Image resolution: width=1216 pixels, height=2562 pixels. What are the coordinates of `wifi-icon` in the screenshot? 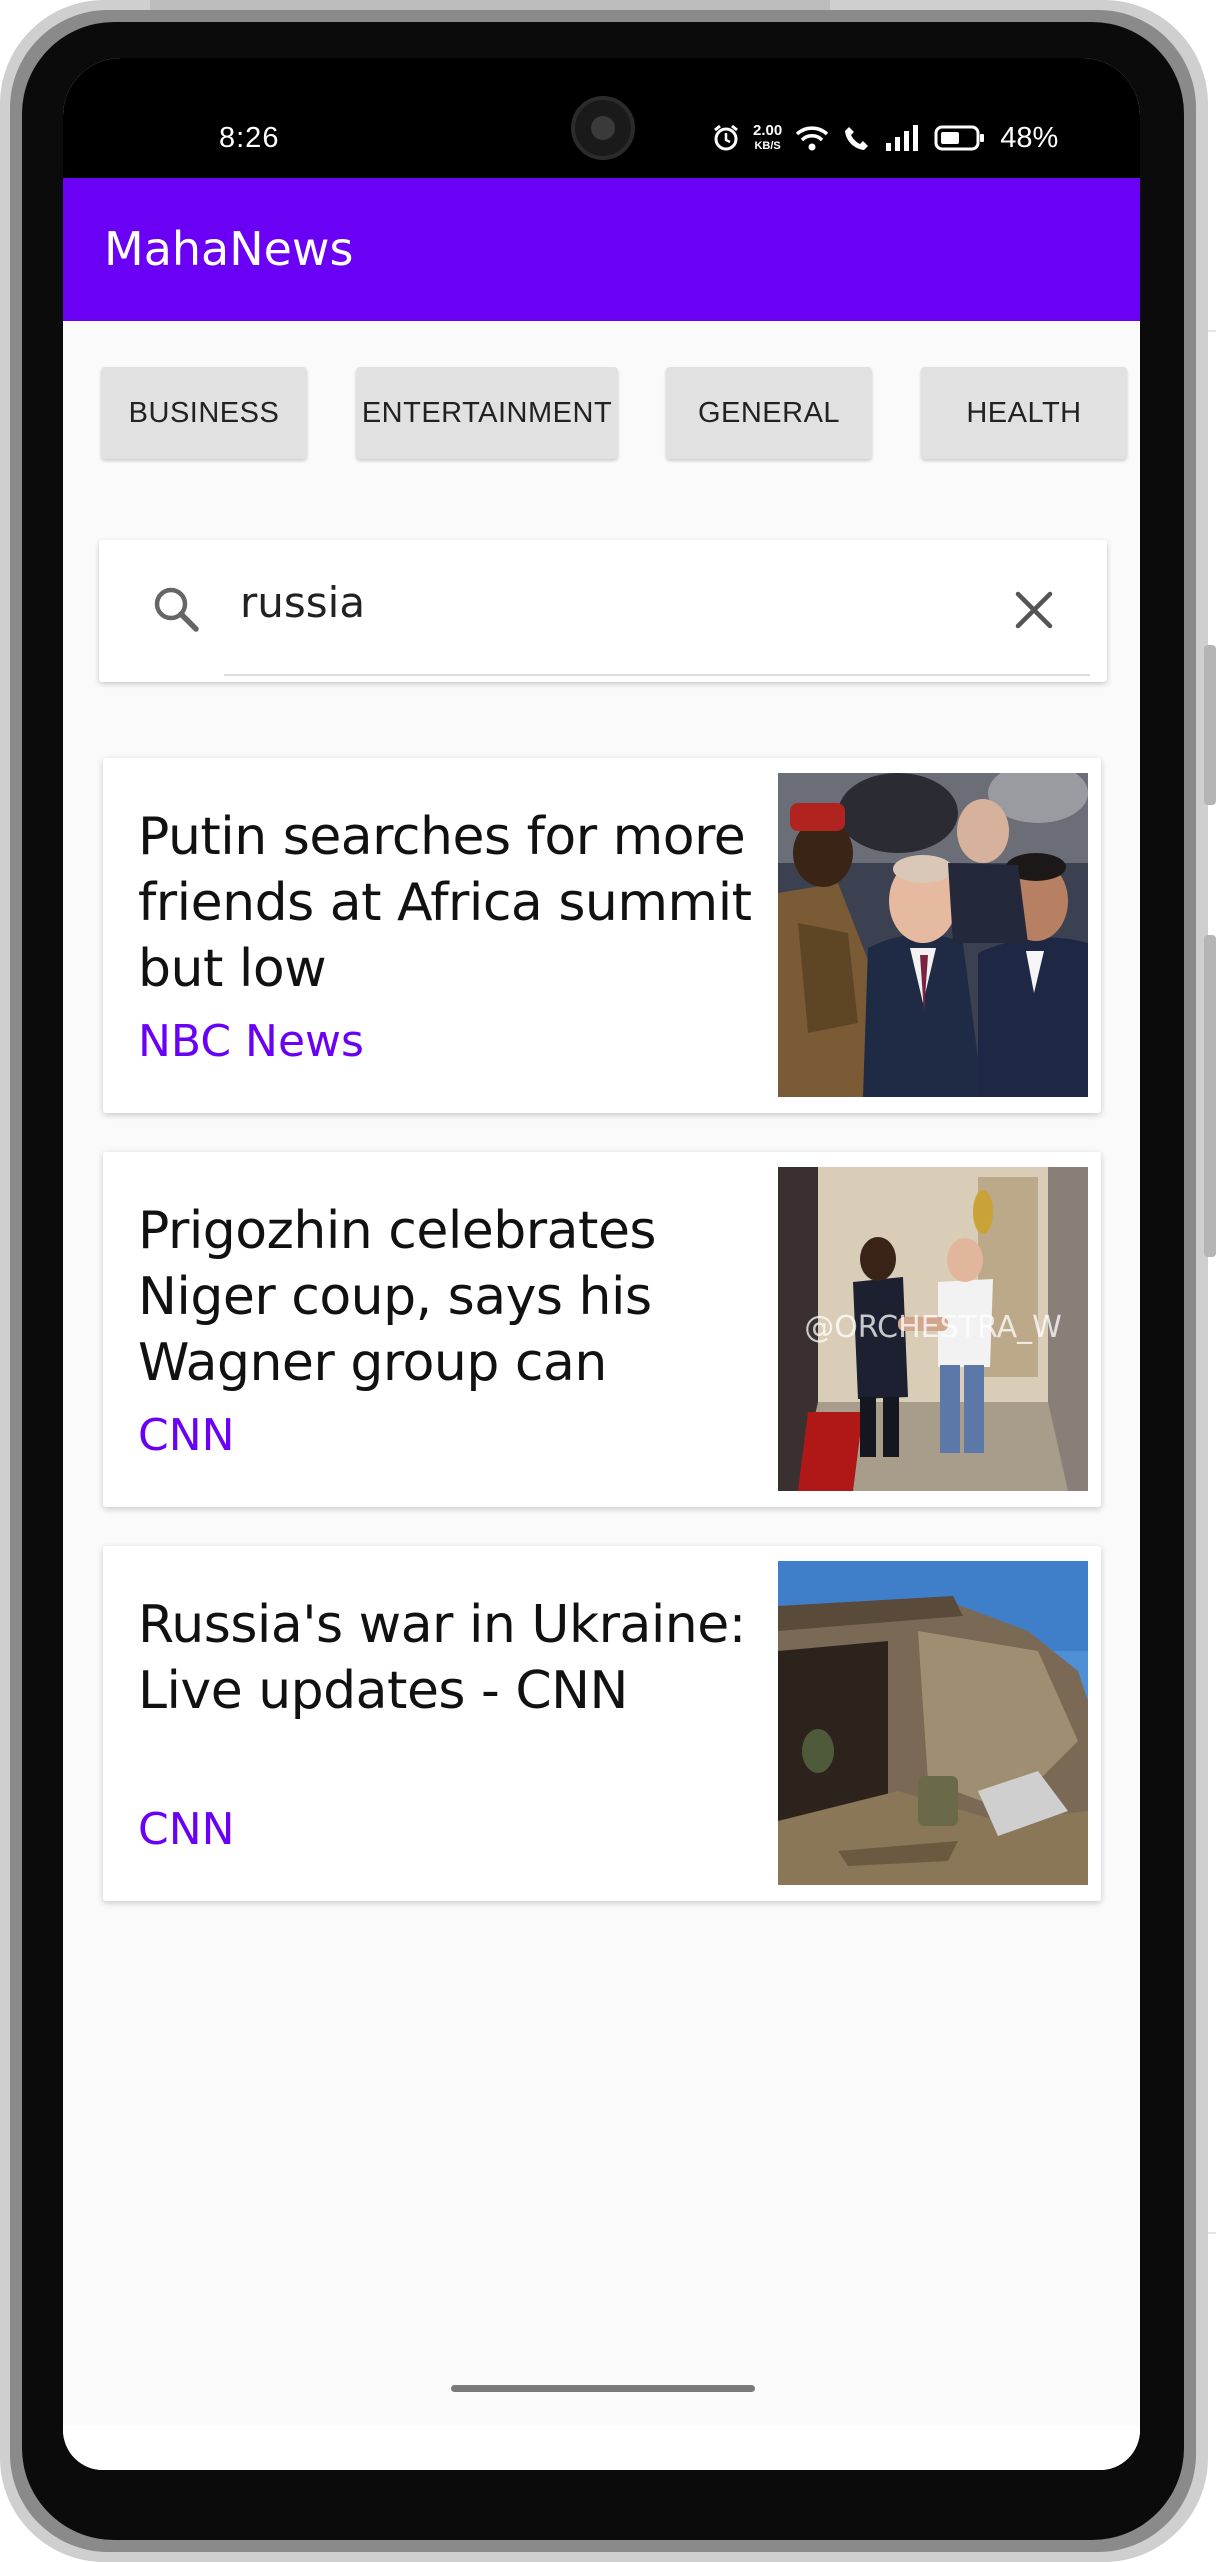 It's located at (812, 138).